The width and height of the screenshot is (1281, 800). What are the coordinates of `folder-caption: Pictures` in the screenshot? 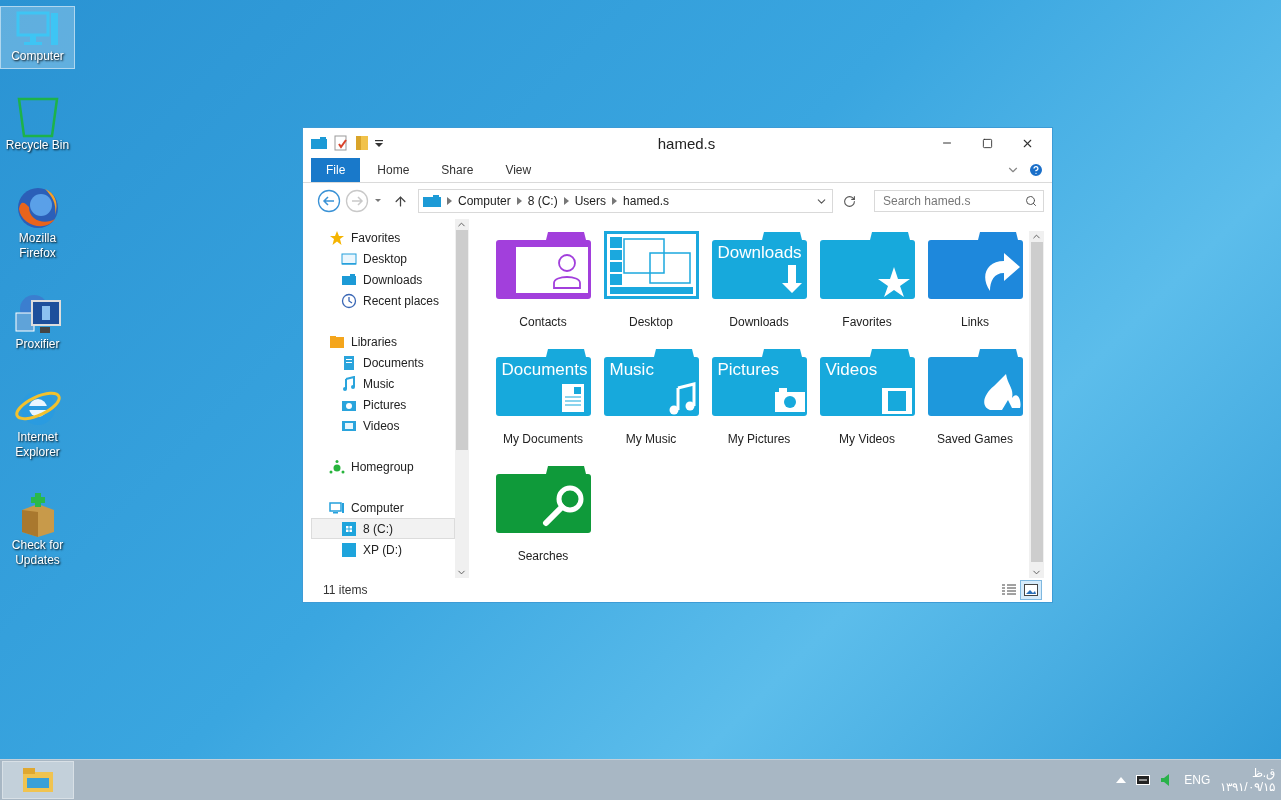 It's located at (748, 369).